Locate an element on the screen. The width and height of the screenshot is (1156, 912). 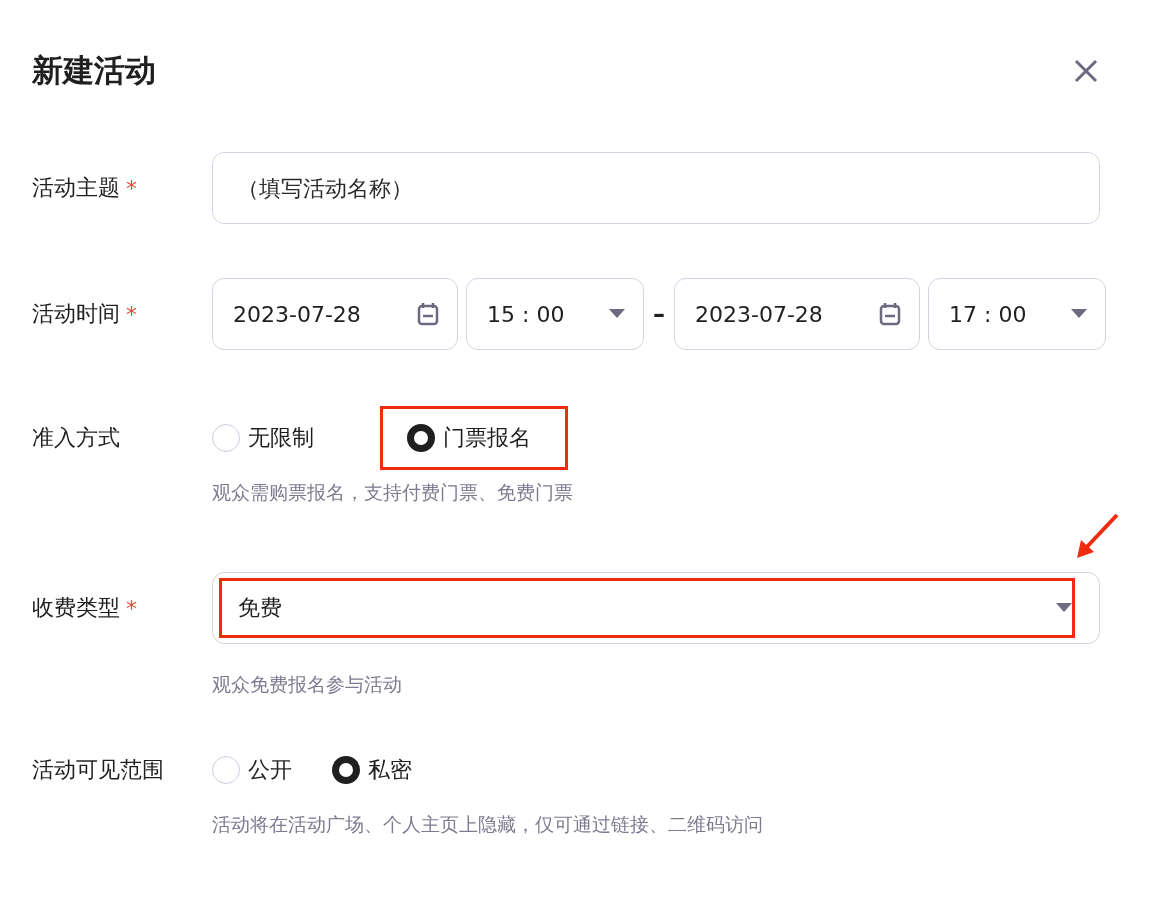
radio-option: 公开 is located at coordinates (252, 770).